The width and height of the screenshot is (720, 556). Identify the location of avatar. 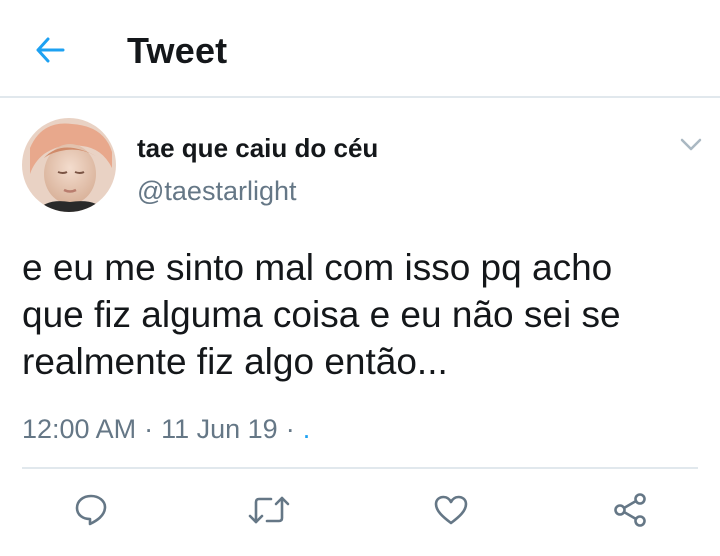
(69, 165).